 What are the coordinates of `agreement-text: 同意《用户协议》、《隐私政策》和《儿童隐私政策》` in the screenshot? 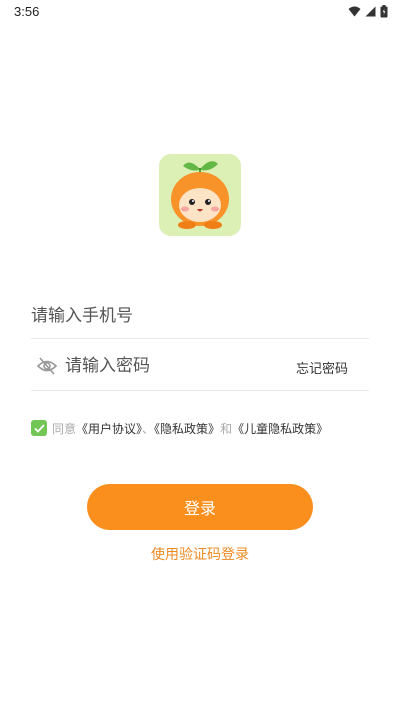 It's located at (190, 428).